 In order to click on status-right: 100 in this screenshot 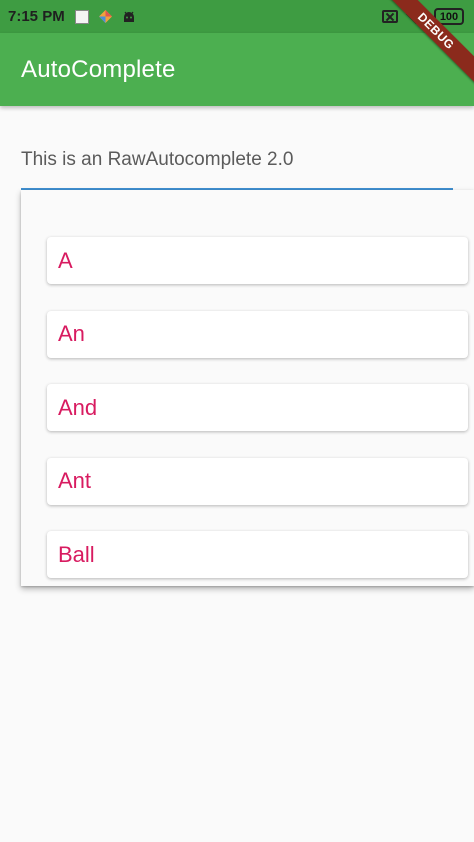, I will do `click(423, 16)`.